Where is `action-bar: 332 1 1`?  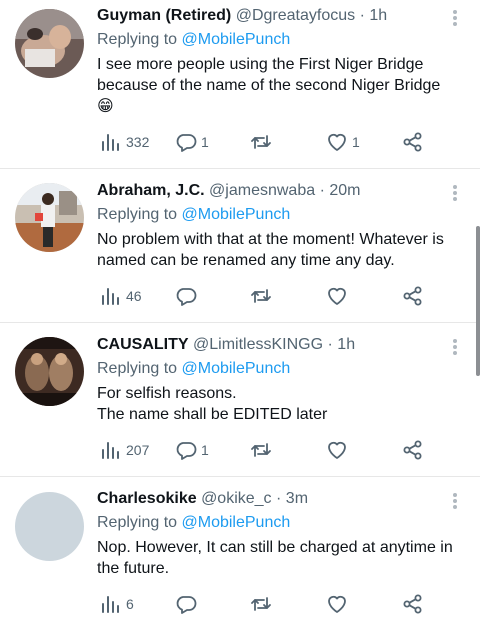
action-bar: 332 1 1 is located at coordinates (265, 142).